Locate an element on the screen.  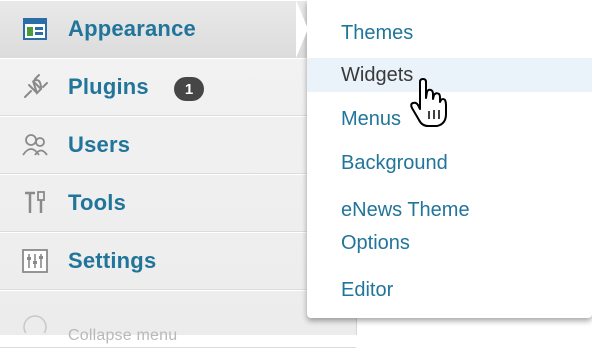
menu-label-appearance: Appearance is located at coordinates (132, 28).